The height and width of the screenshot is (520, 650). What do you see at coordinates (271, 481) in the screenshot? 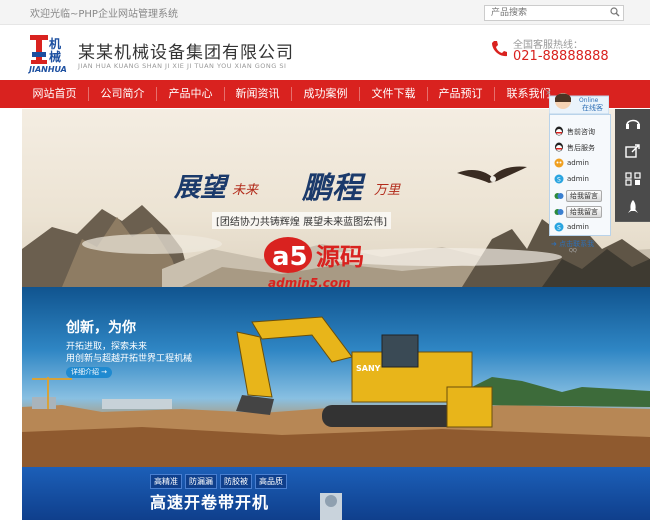
I see `feature-tag: 高品质` at bounding box center [271, 481].